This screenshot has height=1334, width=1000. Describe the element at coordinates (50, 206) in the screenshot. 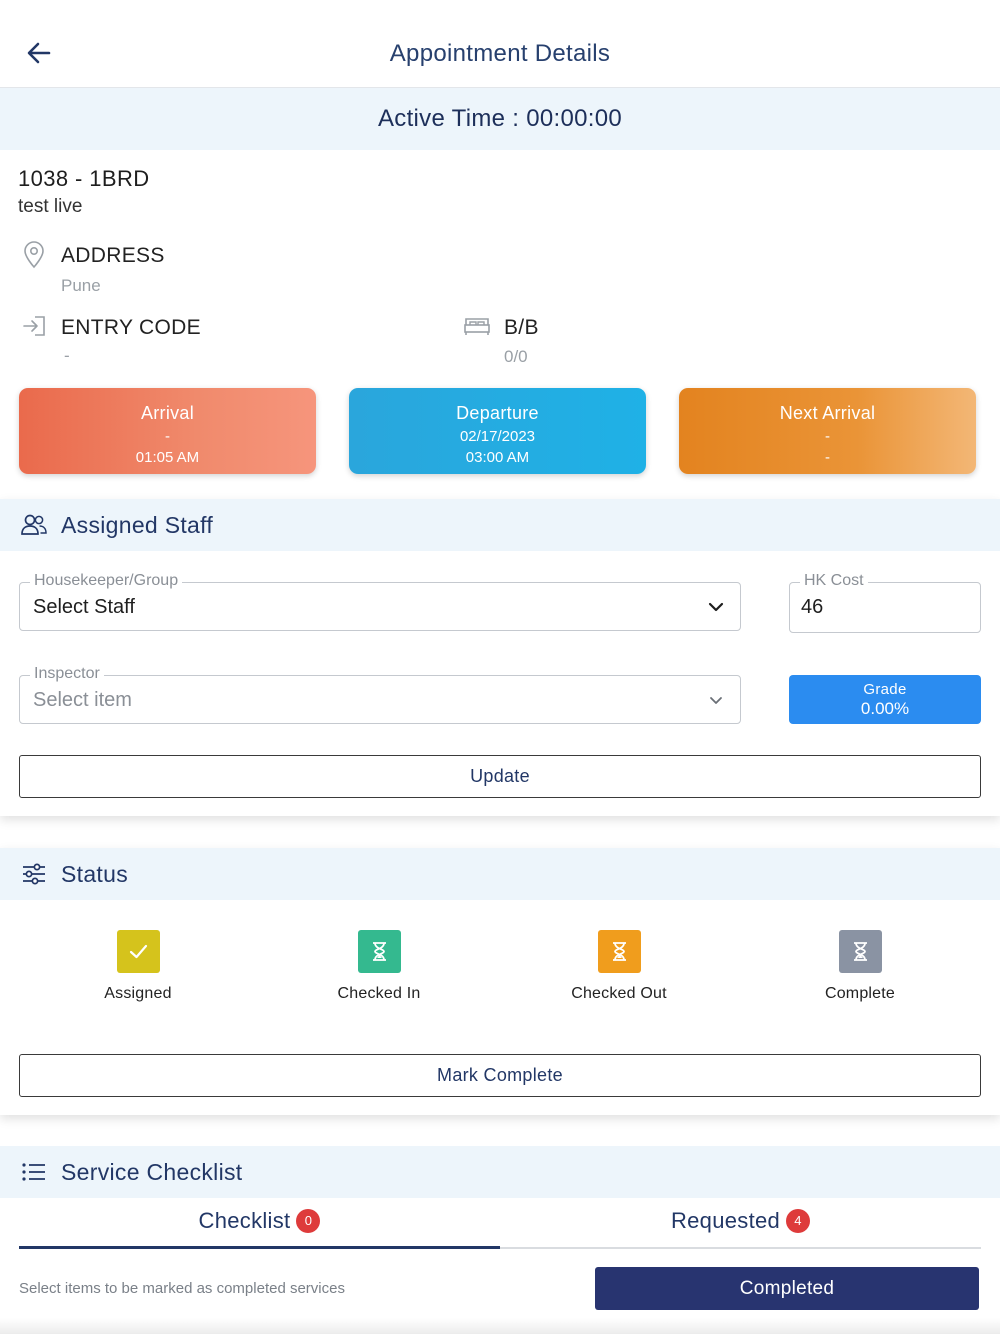

I see `unit-subtitle: test live` at that location.